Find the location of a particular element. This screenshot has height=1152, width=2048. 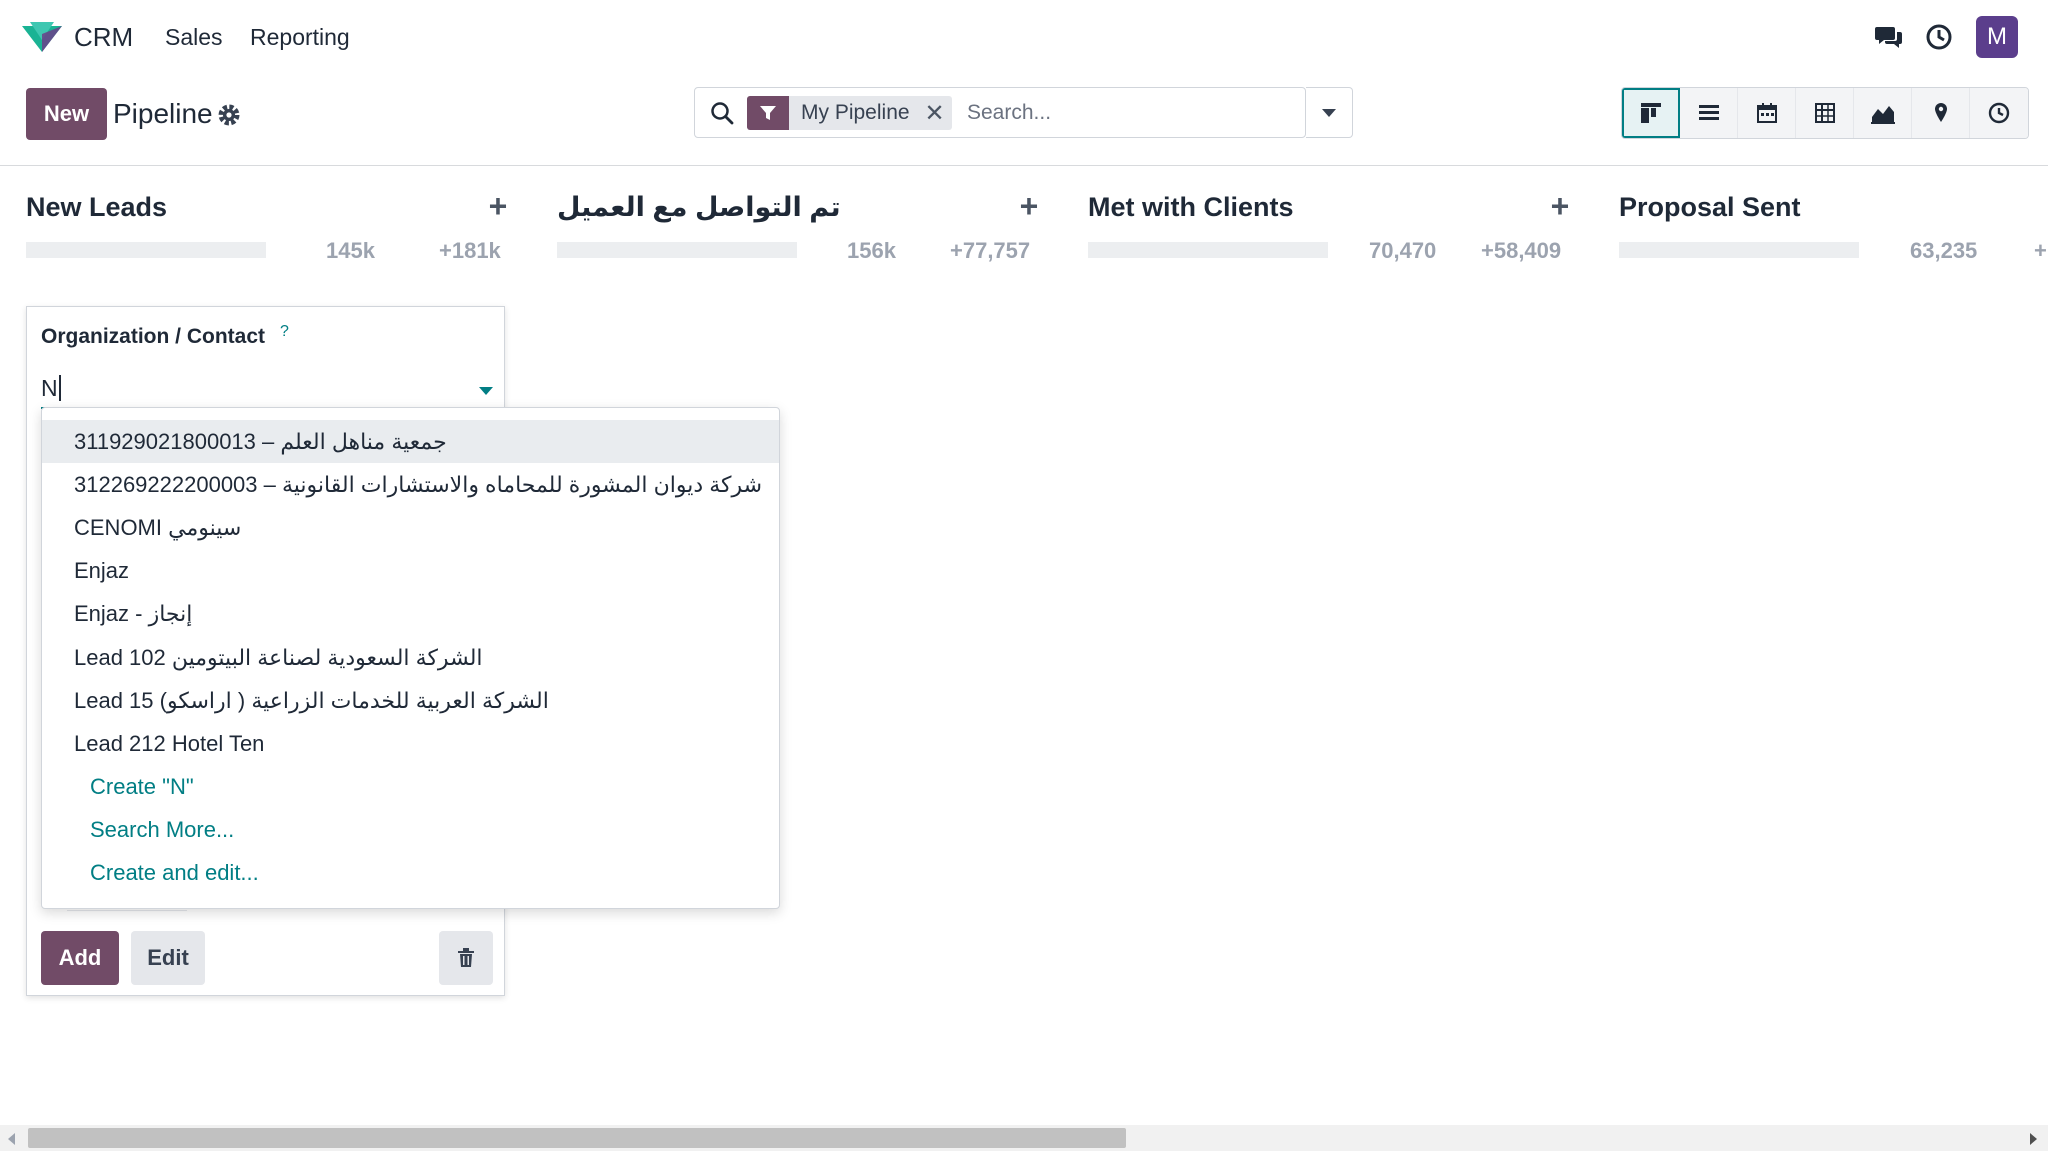

column-title: Met with Clients is located at coordinates (1191, 207).